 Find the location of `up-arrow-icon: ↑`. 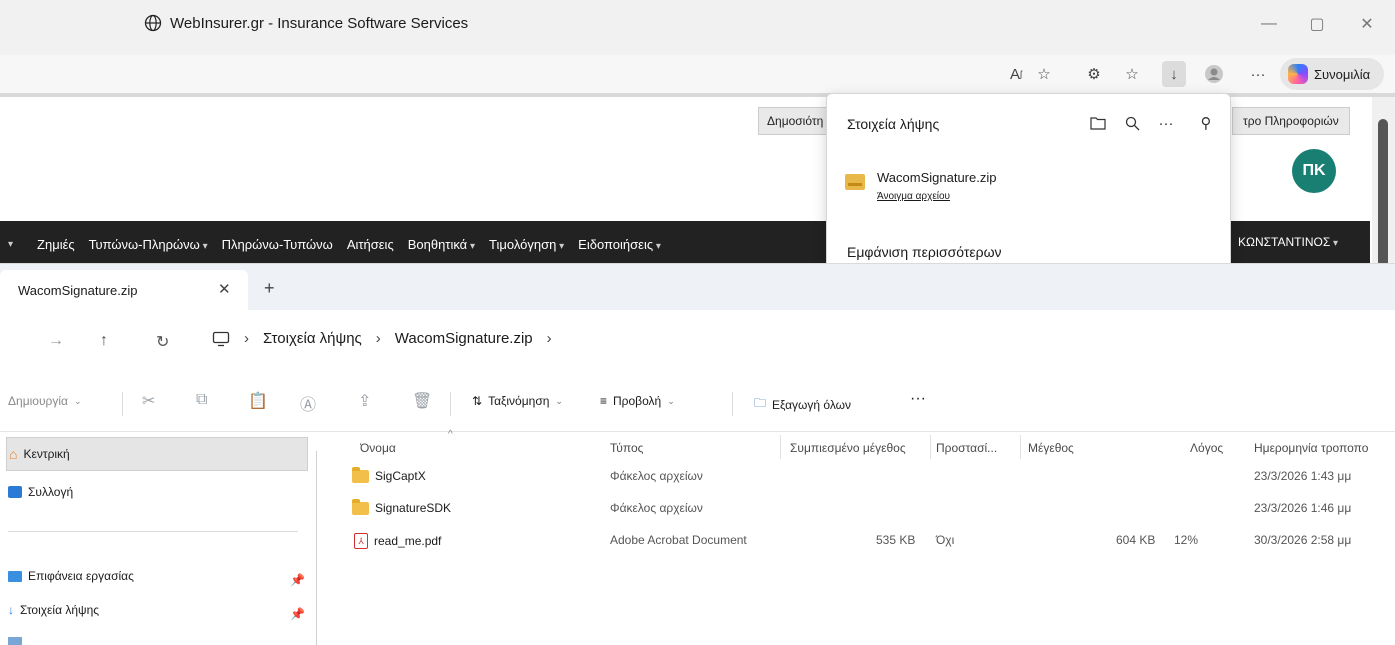

up-arrow-icon: ↑ is located at coordinates (104, 341).